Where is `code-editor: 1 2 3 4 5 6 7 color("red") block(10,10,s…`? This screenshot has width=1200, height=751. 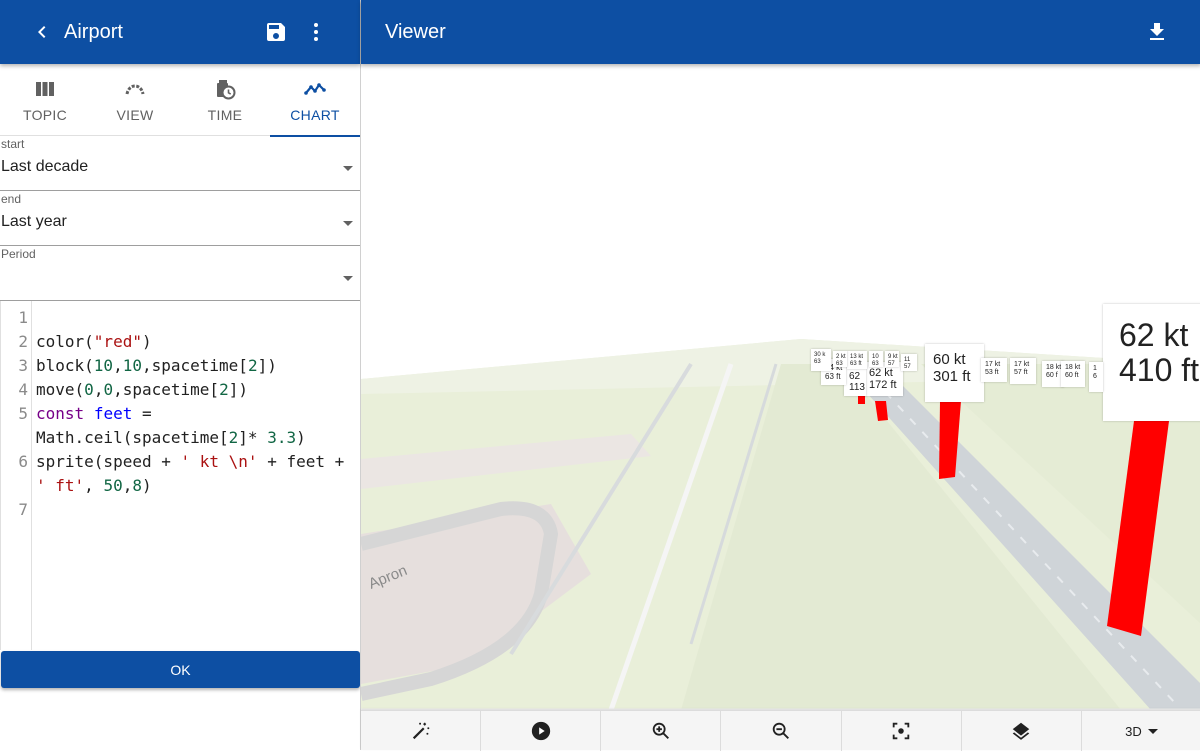
code-editor: 1 2 3 4 5 6 7 color("red") block(10,10,s… is located at coordinates (180, 475).